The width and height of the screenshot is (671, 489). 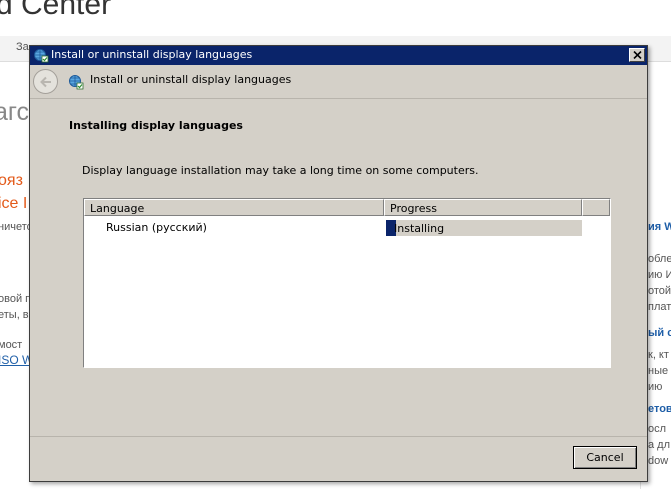 What do you see at coordinates (658, 371) in the screenshot?
I see `background-right-text-6: ные` at bounding box center [658, 371].